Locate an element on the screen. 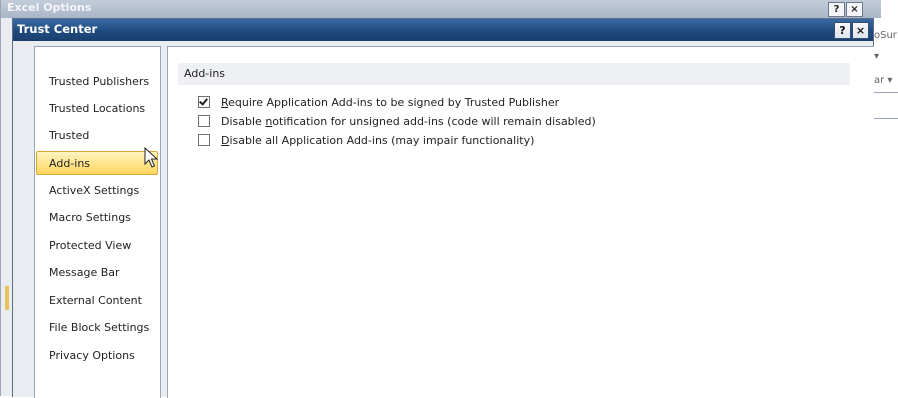 This screenshot has height=398, width=898. require-signed-add-ins-checkbox is located at coordinates (204, 102).